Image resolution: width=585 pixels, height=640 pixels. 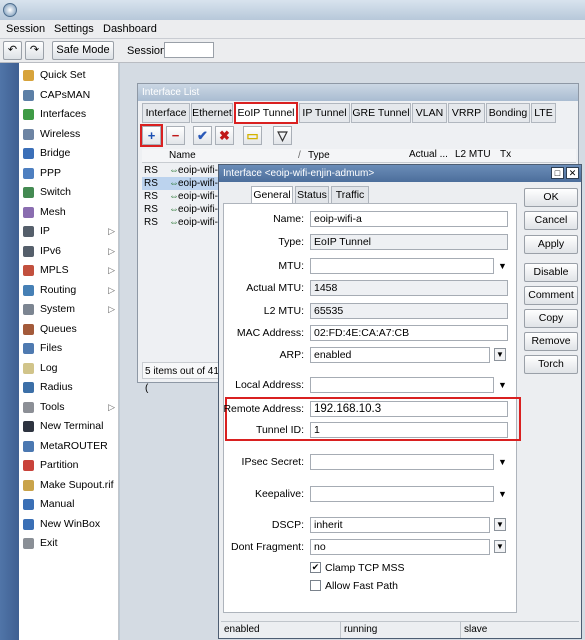 What do you see at coordinates (34, 50) in the screenshot?
I see `redo-icon: ↷` at bounding box center [34, 50].